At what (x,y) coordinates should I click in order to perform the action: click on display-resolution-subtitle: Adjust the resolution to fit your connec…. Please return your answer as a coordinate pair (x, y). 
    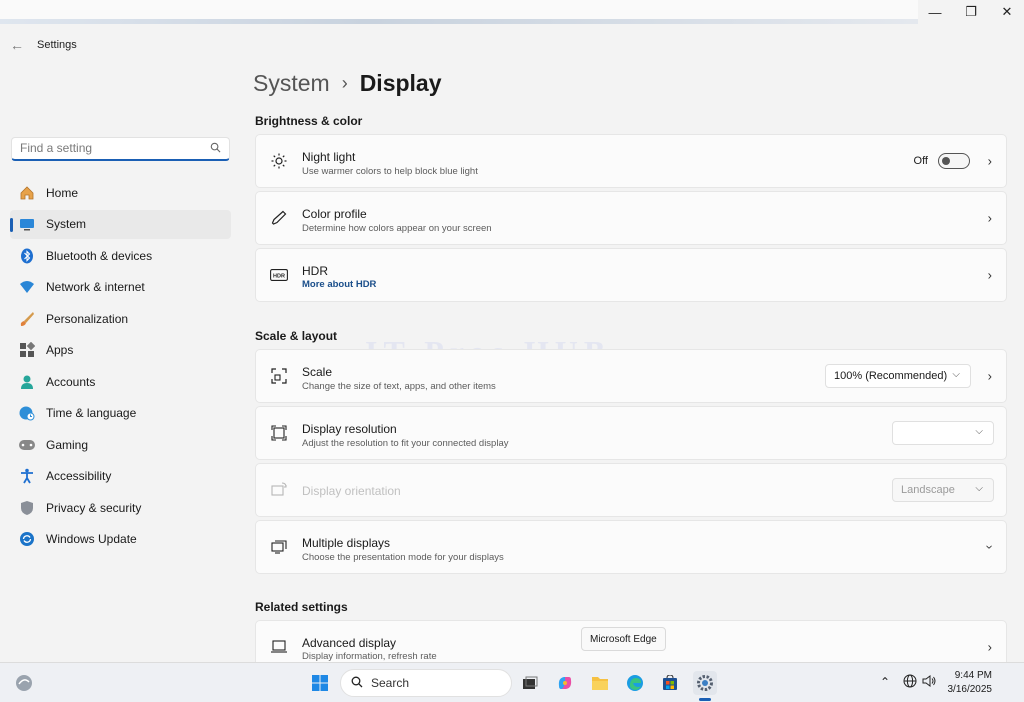
    Looking at the image, I should click on (405, 443).